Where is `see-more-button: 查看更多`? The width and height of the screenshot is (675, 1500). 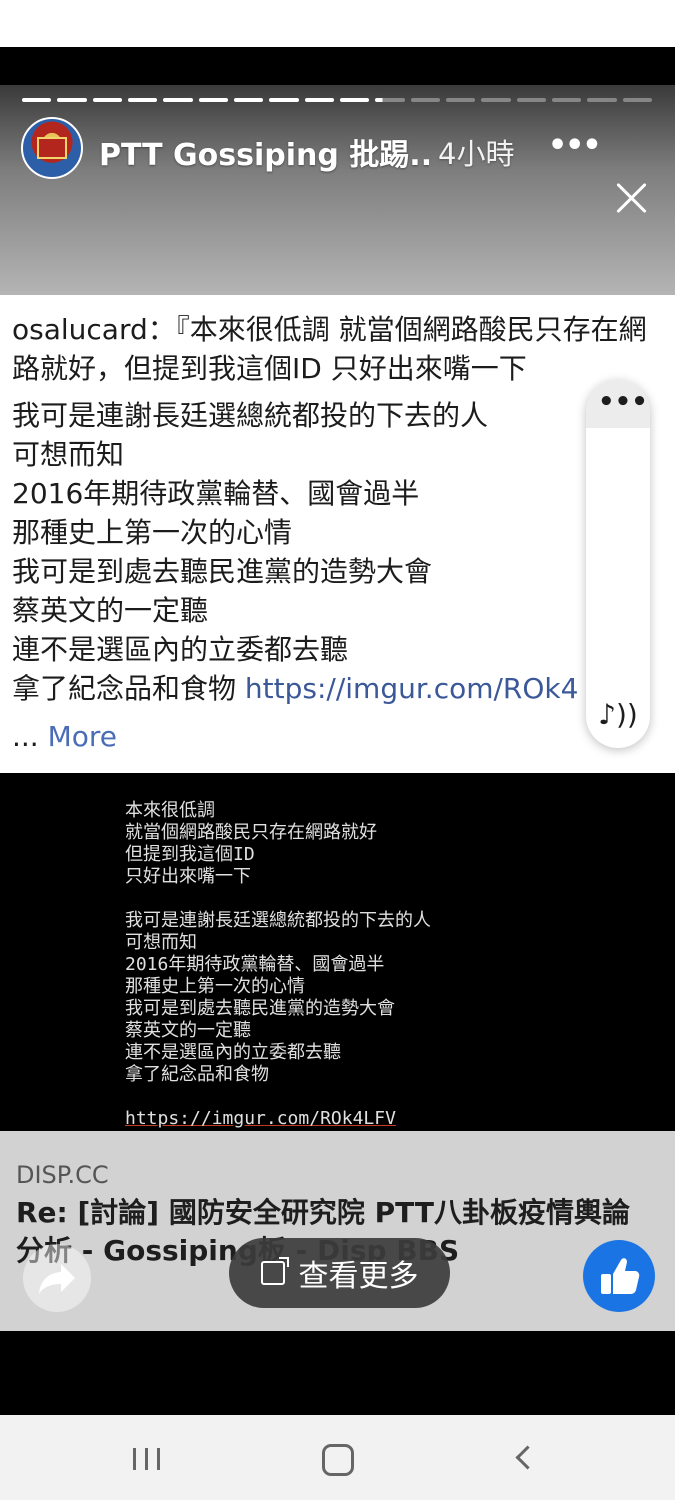 see-more-button: 查看更多 is located at coordinates (339, 1273).